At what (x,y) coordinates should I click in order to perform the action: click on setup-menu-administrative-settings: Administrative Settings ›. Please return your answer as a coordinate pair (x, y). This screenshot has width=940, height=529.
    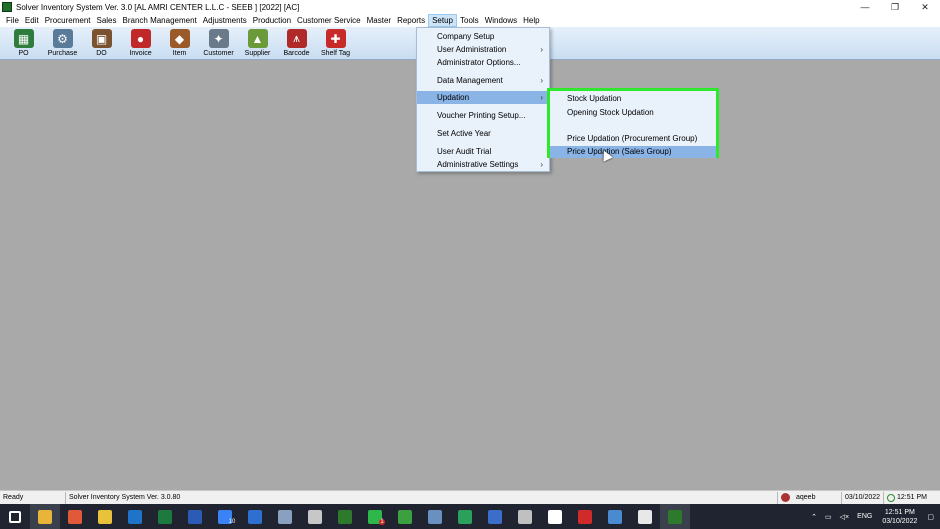
    Looking at the image, I should click on (483, 164).